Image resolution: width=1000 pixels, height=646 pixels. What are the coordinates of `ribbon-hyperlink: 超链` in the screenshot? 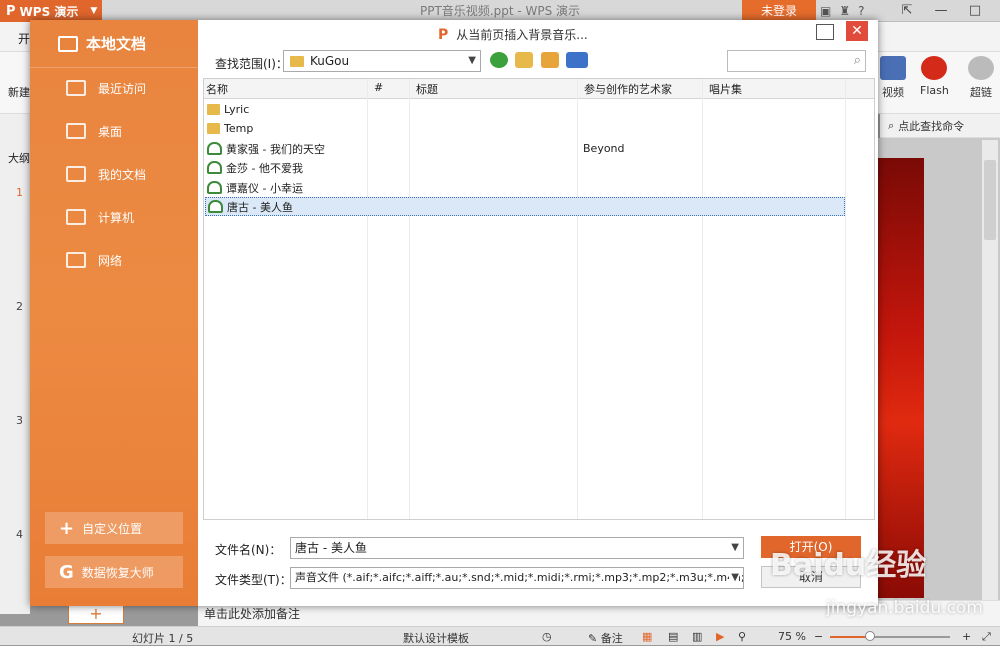 It's located at (981, 78).